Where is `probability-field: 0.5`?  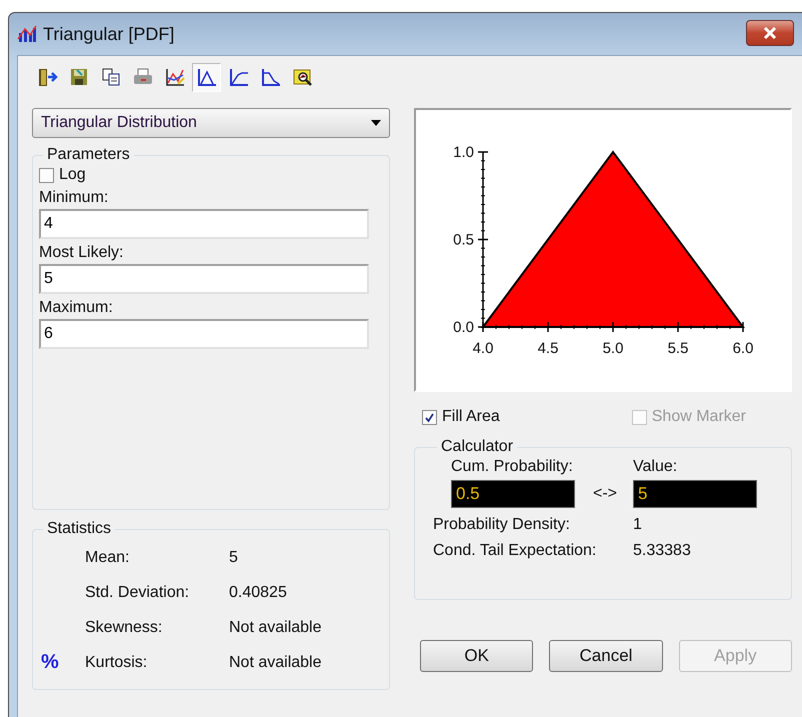 probability-field: 0.5 is located at coordinates (513, 494).